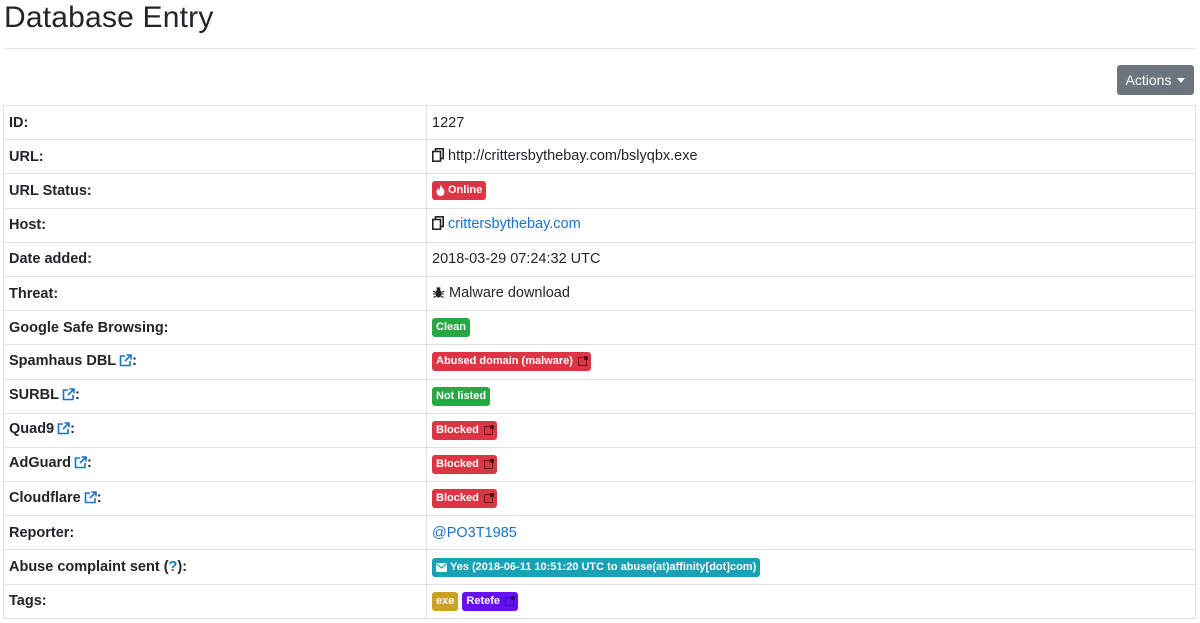 The width and height of the screenshot is (1200, 623). What do you see at coordinates (504, 361) in the screenshot?
I see `spamhaus-badge-text: Abused domain (malware)` at bounding box center [504, 361].